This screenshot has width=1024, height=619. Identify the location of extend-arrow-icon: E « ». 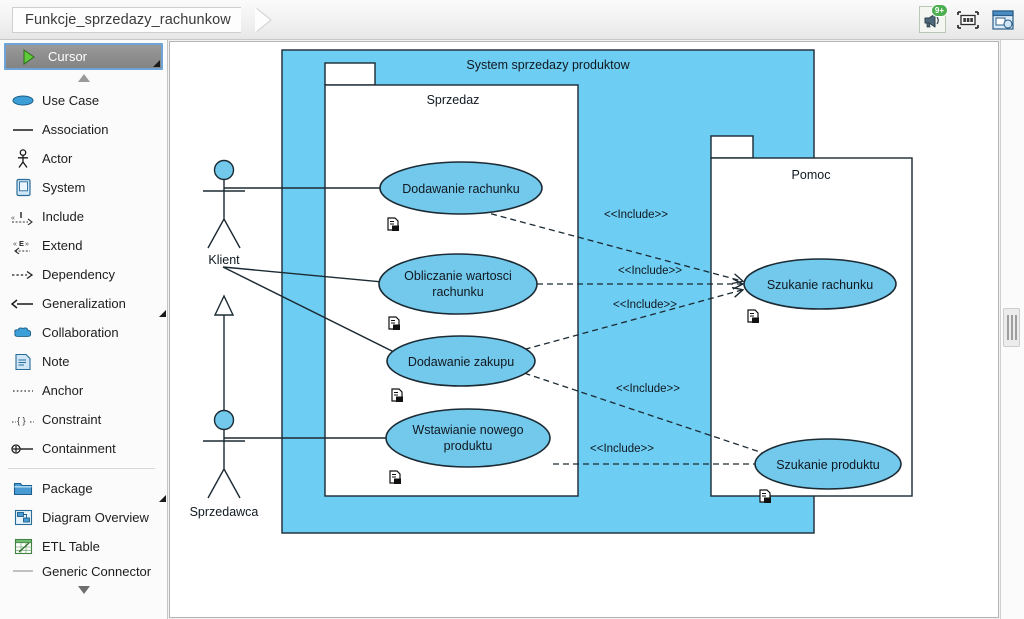
(23, 246).